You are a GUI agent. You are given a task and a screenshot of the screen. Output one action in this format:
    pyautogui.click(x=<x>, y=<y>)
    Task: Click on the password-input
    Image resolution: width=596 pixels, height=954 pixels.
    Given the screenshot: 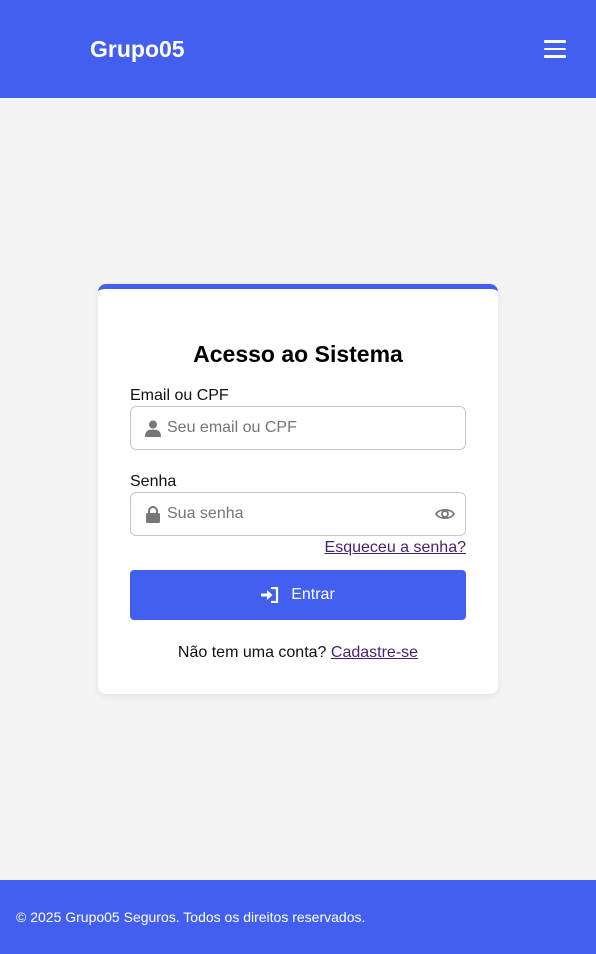 What is the action you would take?
    pyautogui.click(x=292, y=514)
    